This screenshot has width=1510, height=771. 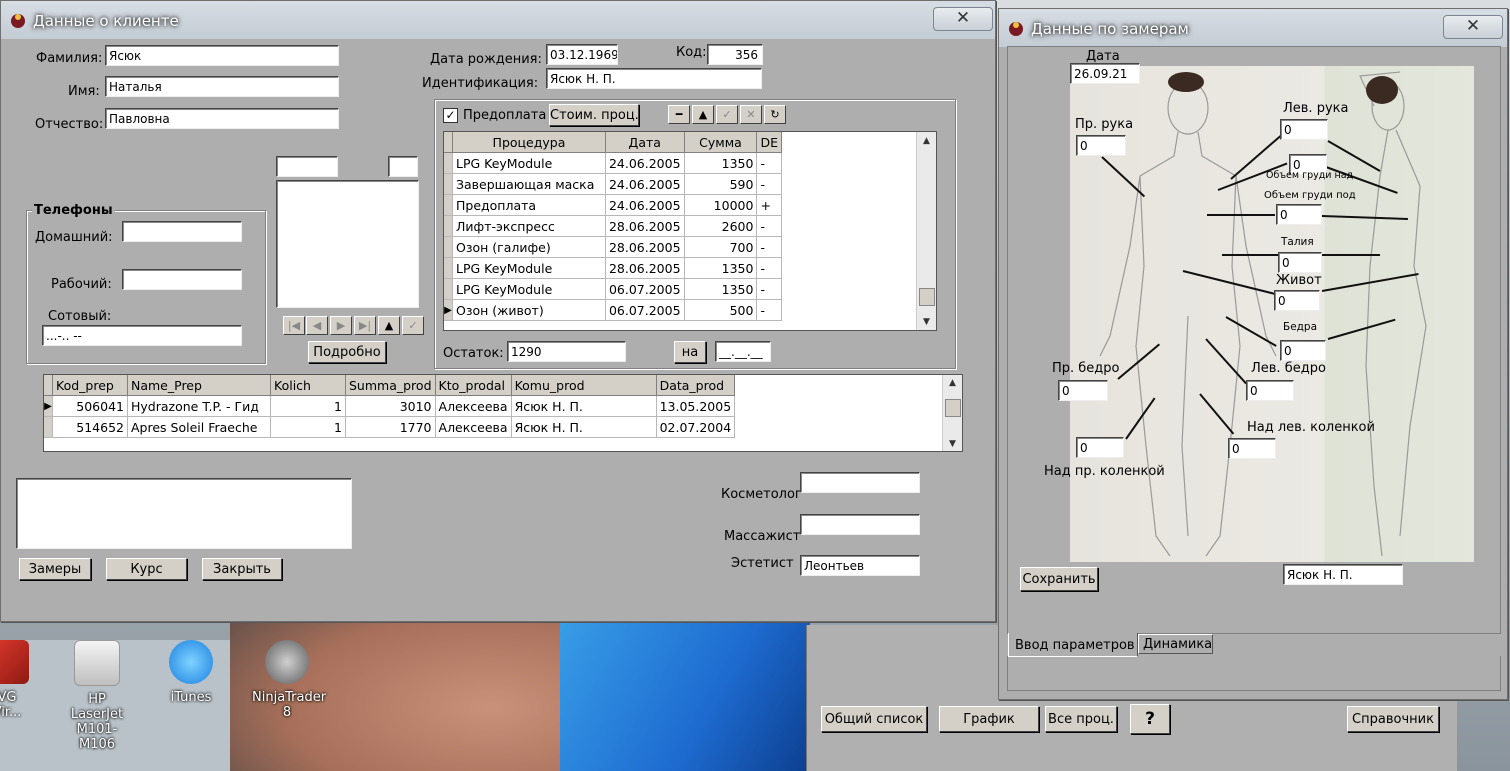 I want to click on tab-dynamics: Динамика, so click(x=1175, y=644).